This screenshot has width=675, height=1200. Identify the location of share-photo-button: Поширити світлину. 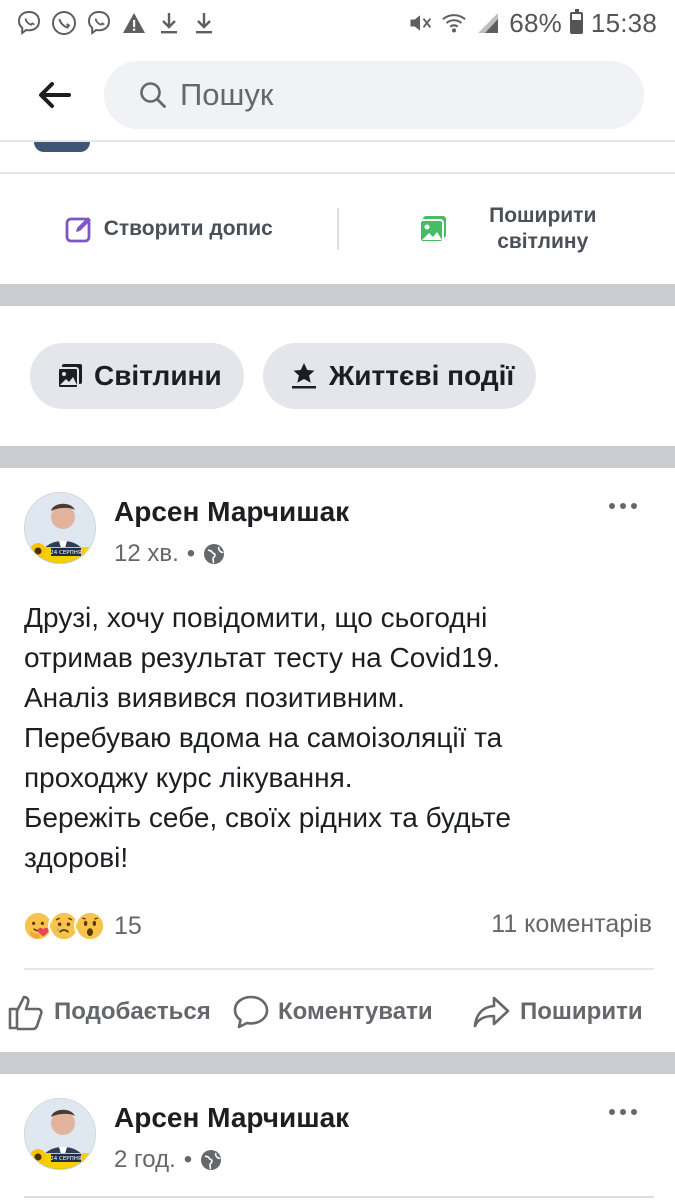
(507, 229).